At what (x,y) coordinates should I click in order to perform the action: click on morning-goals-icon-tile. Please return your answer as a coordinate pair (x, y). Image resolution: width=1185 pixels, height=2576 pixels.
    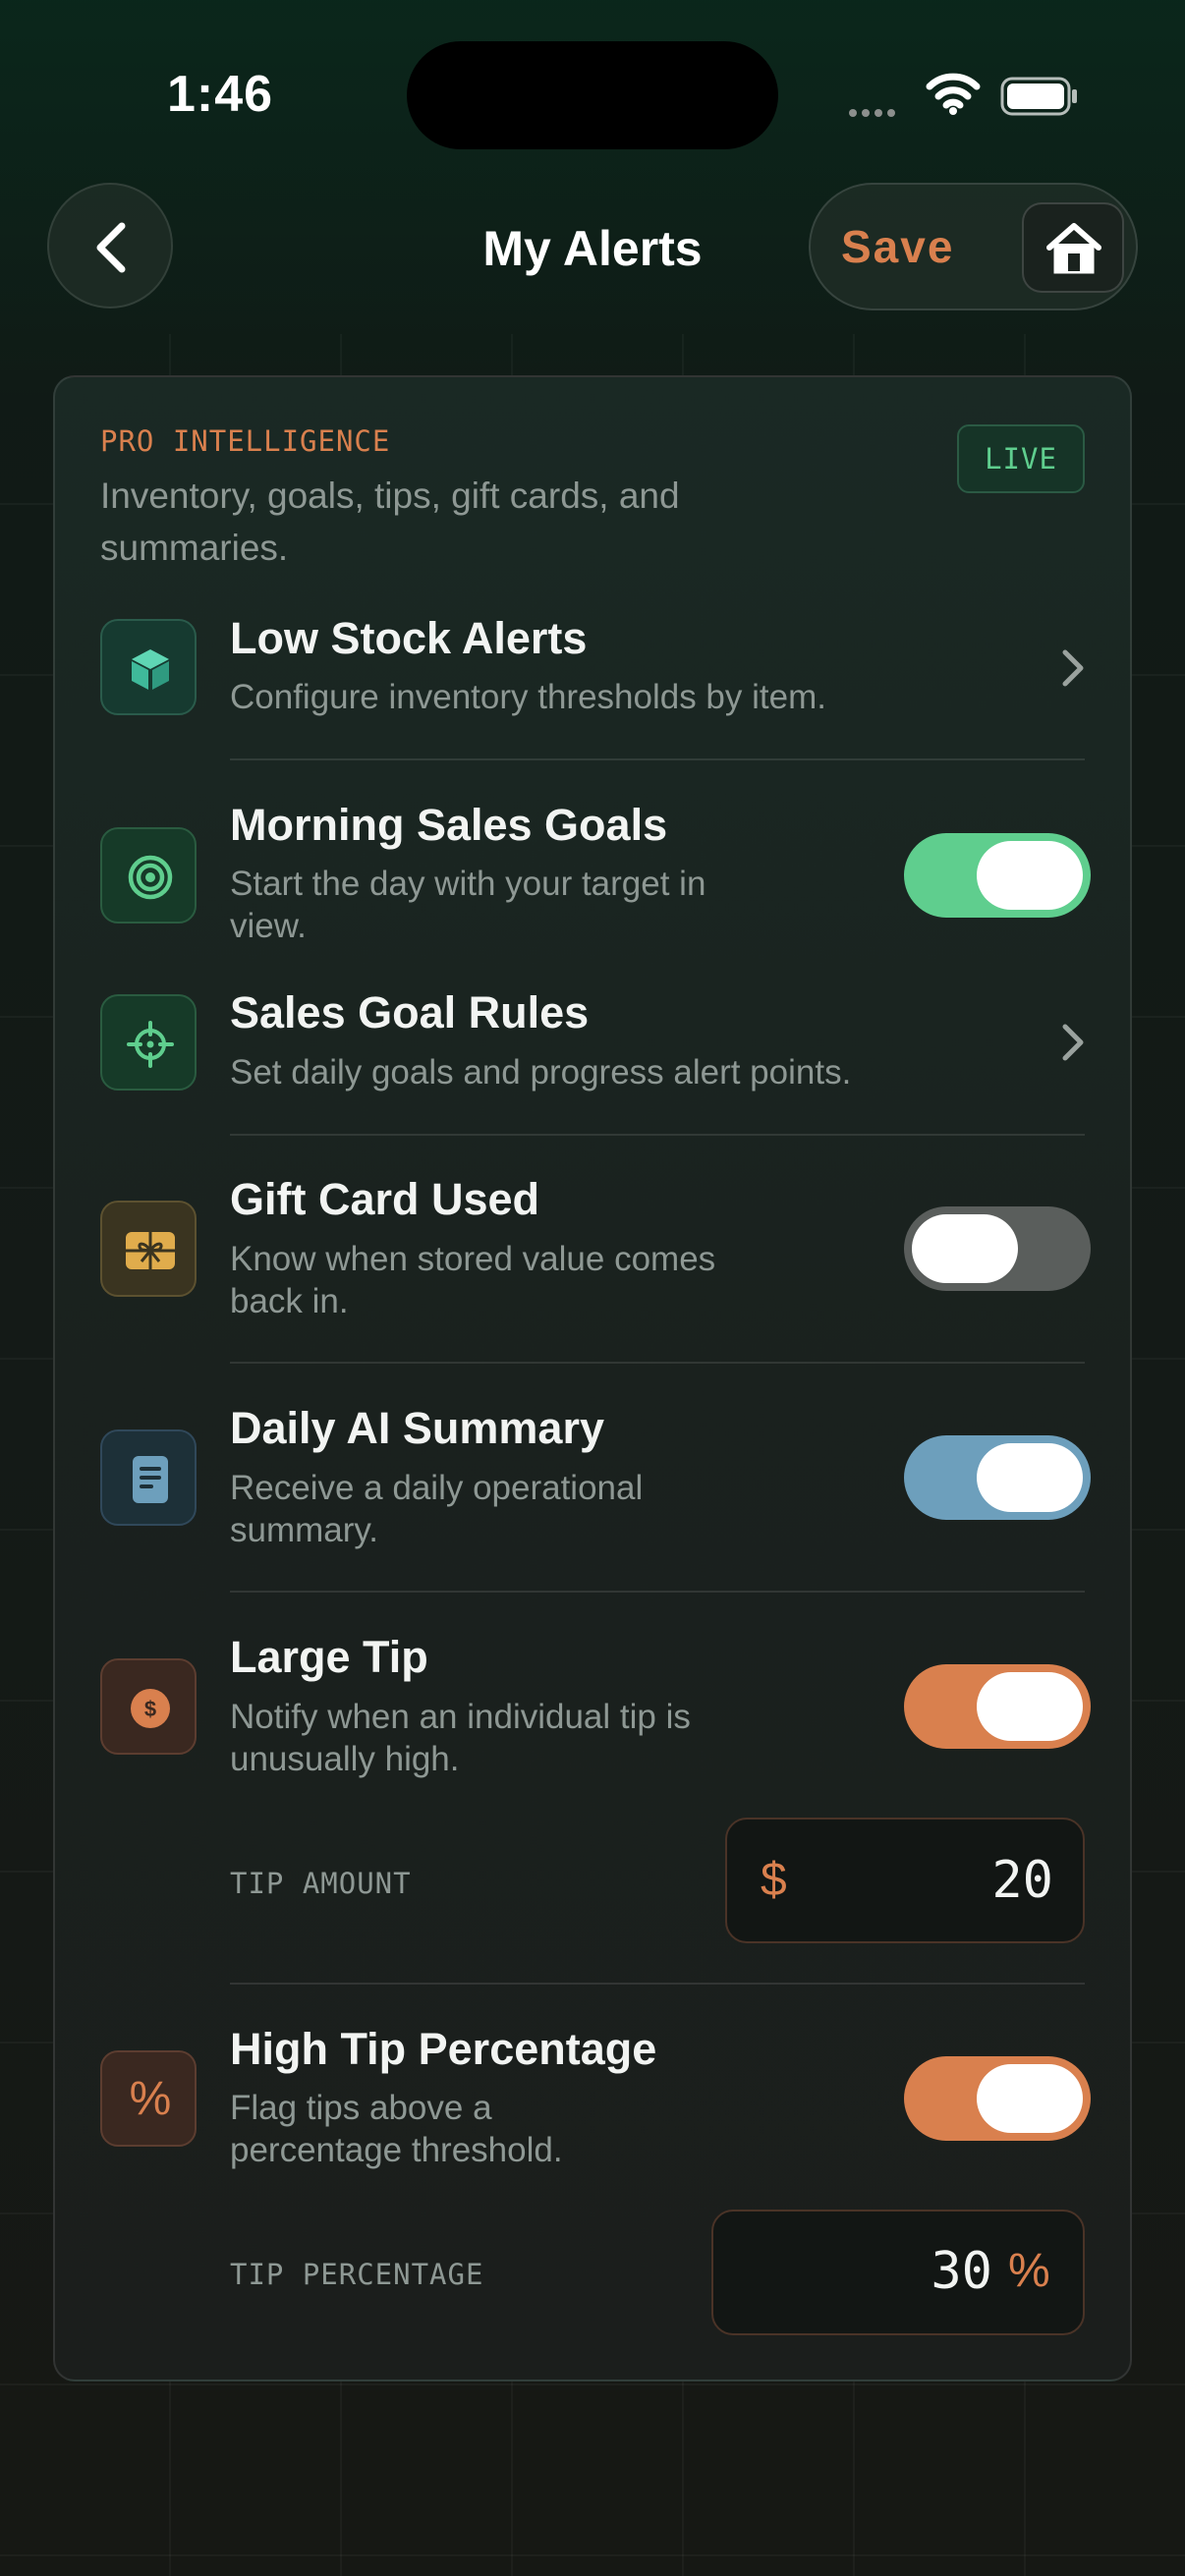
    Looking at the image, I should click on (149, 875).